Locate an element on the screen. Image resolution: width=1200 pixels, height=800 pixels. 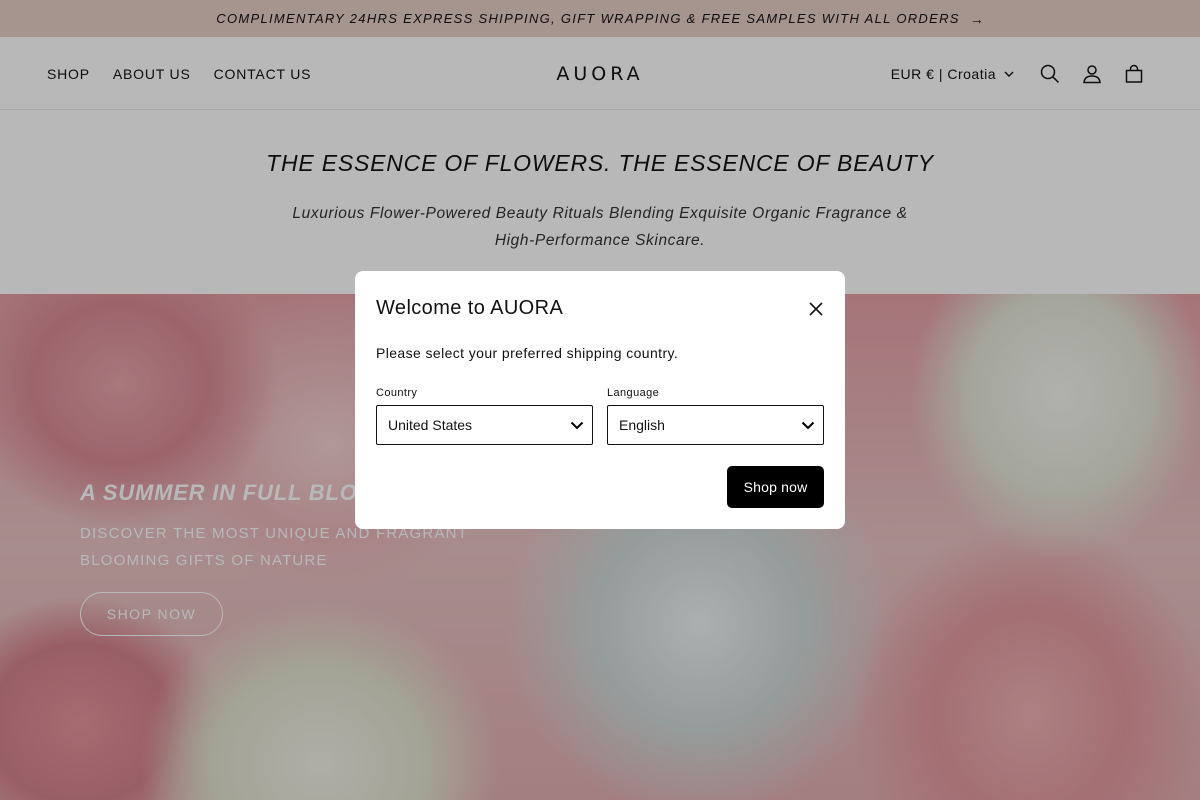
language-select: English is located at coordinates (715, 425).